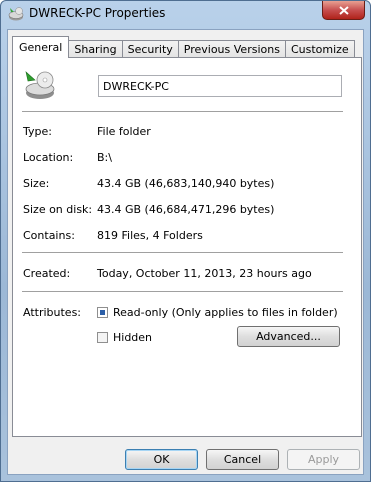  Describe the element at coordinates (132, 337) in the screenshot. I see `hidden-label: Hidden` at that location.